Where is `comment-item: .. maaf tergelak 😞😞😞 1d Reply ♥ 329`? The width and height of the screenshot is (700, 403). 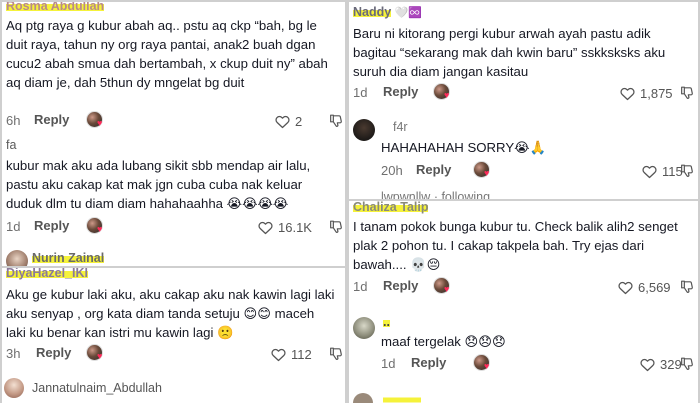 comment-item: .. maaf tergelak 😞😞😞 1d Reply ♥ 329 is located at coordinates (523, 348).